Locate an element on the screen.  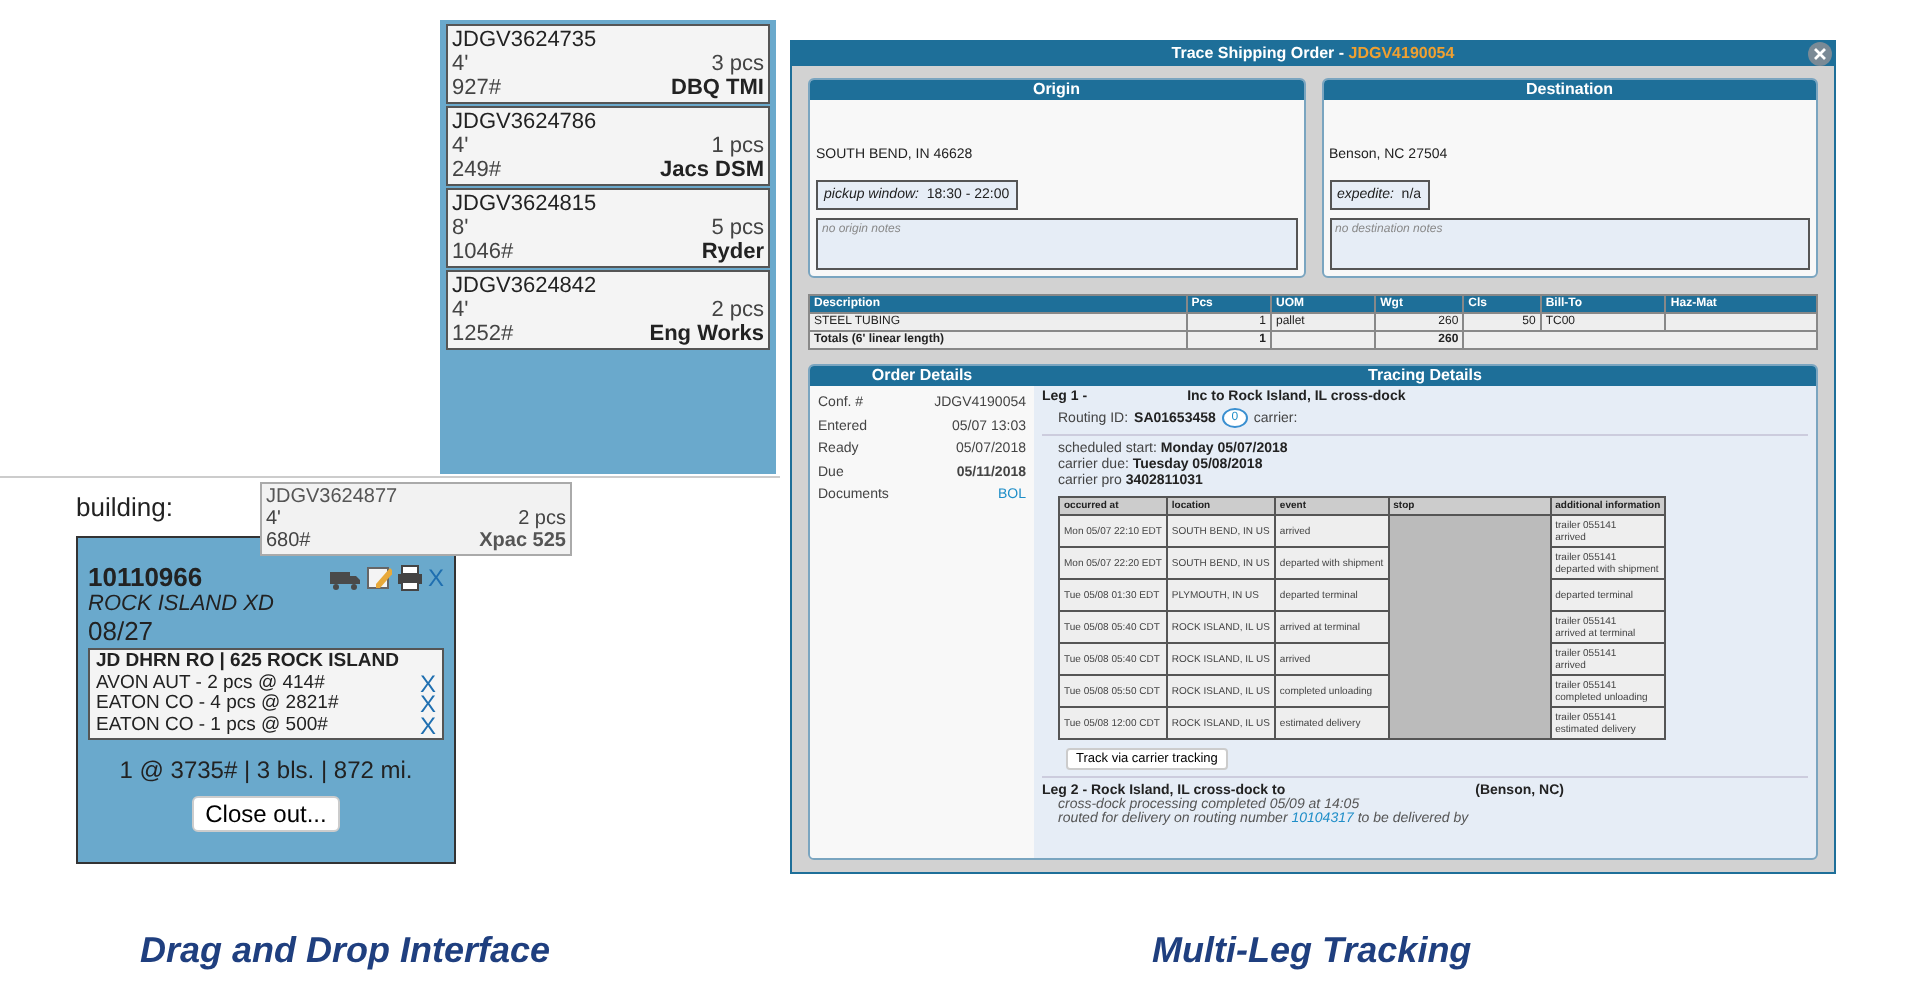
load-summary: 1 @ 3735# | 3 bls. | 872 mi. is located at coordinates (266, 770).